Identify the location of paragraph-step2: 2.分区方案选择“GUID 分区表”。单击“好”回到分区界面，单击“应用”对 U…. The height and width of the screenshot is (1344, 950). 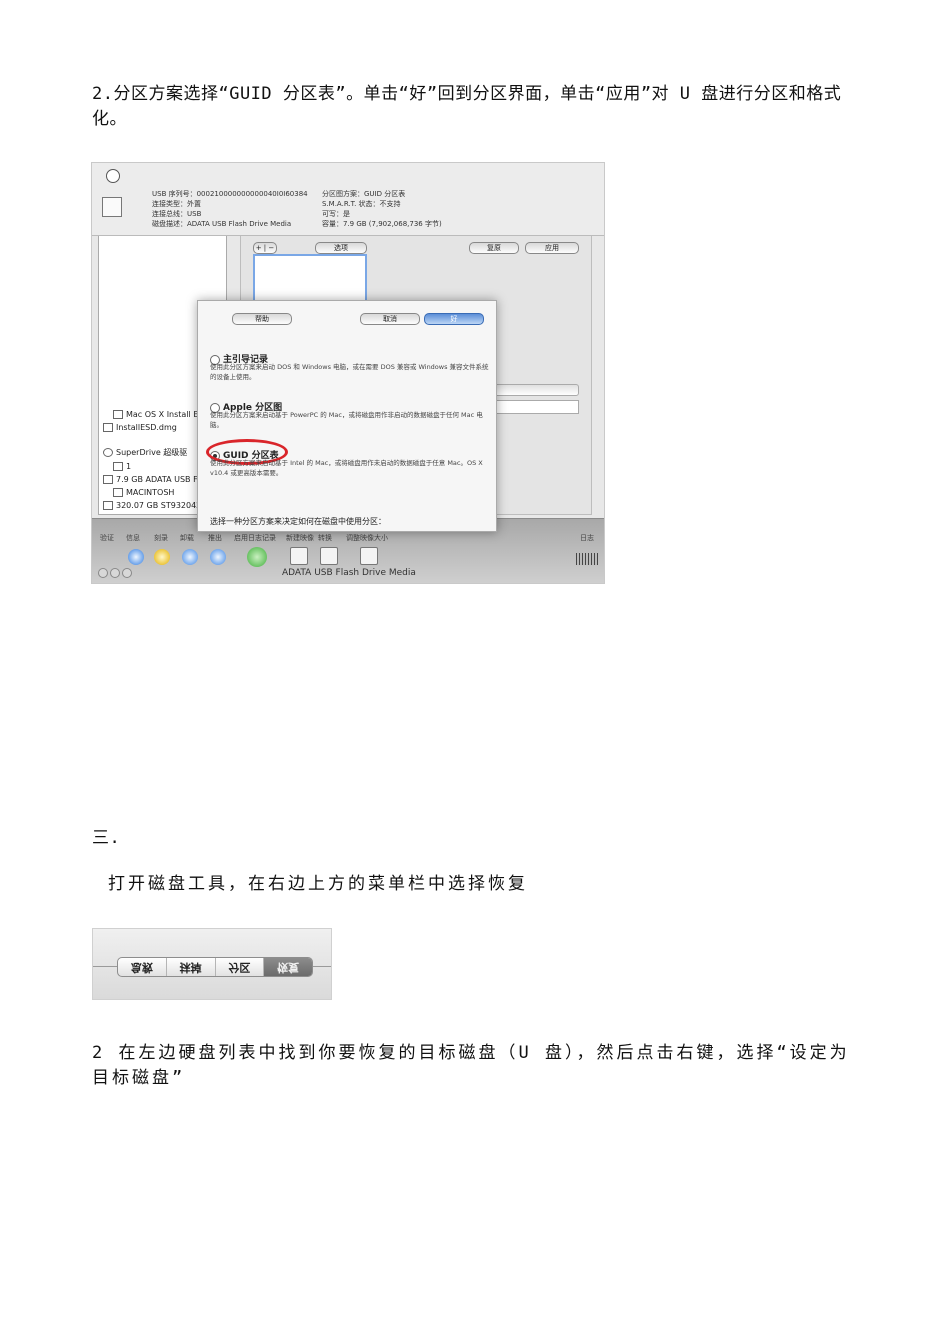
(467, 106).